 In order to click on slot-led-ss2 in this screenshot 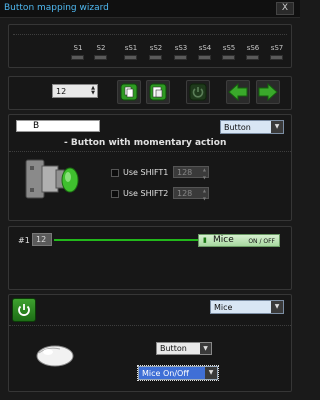, I will do `click(155, 57)`.